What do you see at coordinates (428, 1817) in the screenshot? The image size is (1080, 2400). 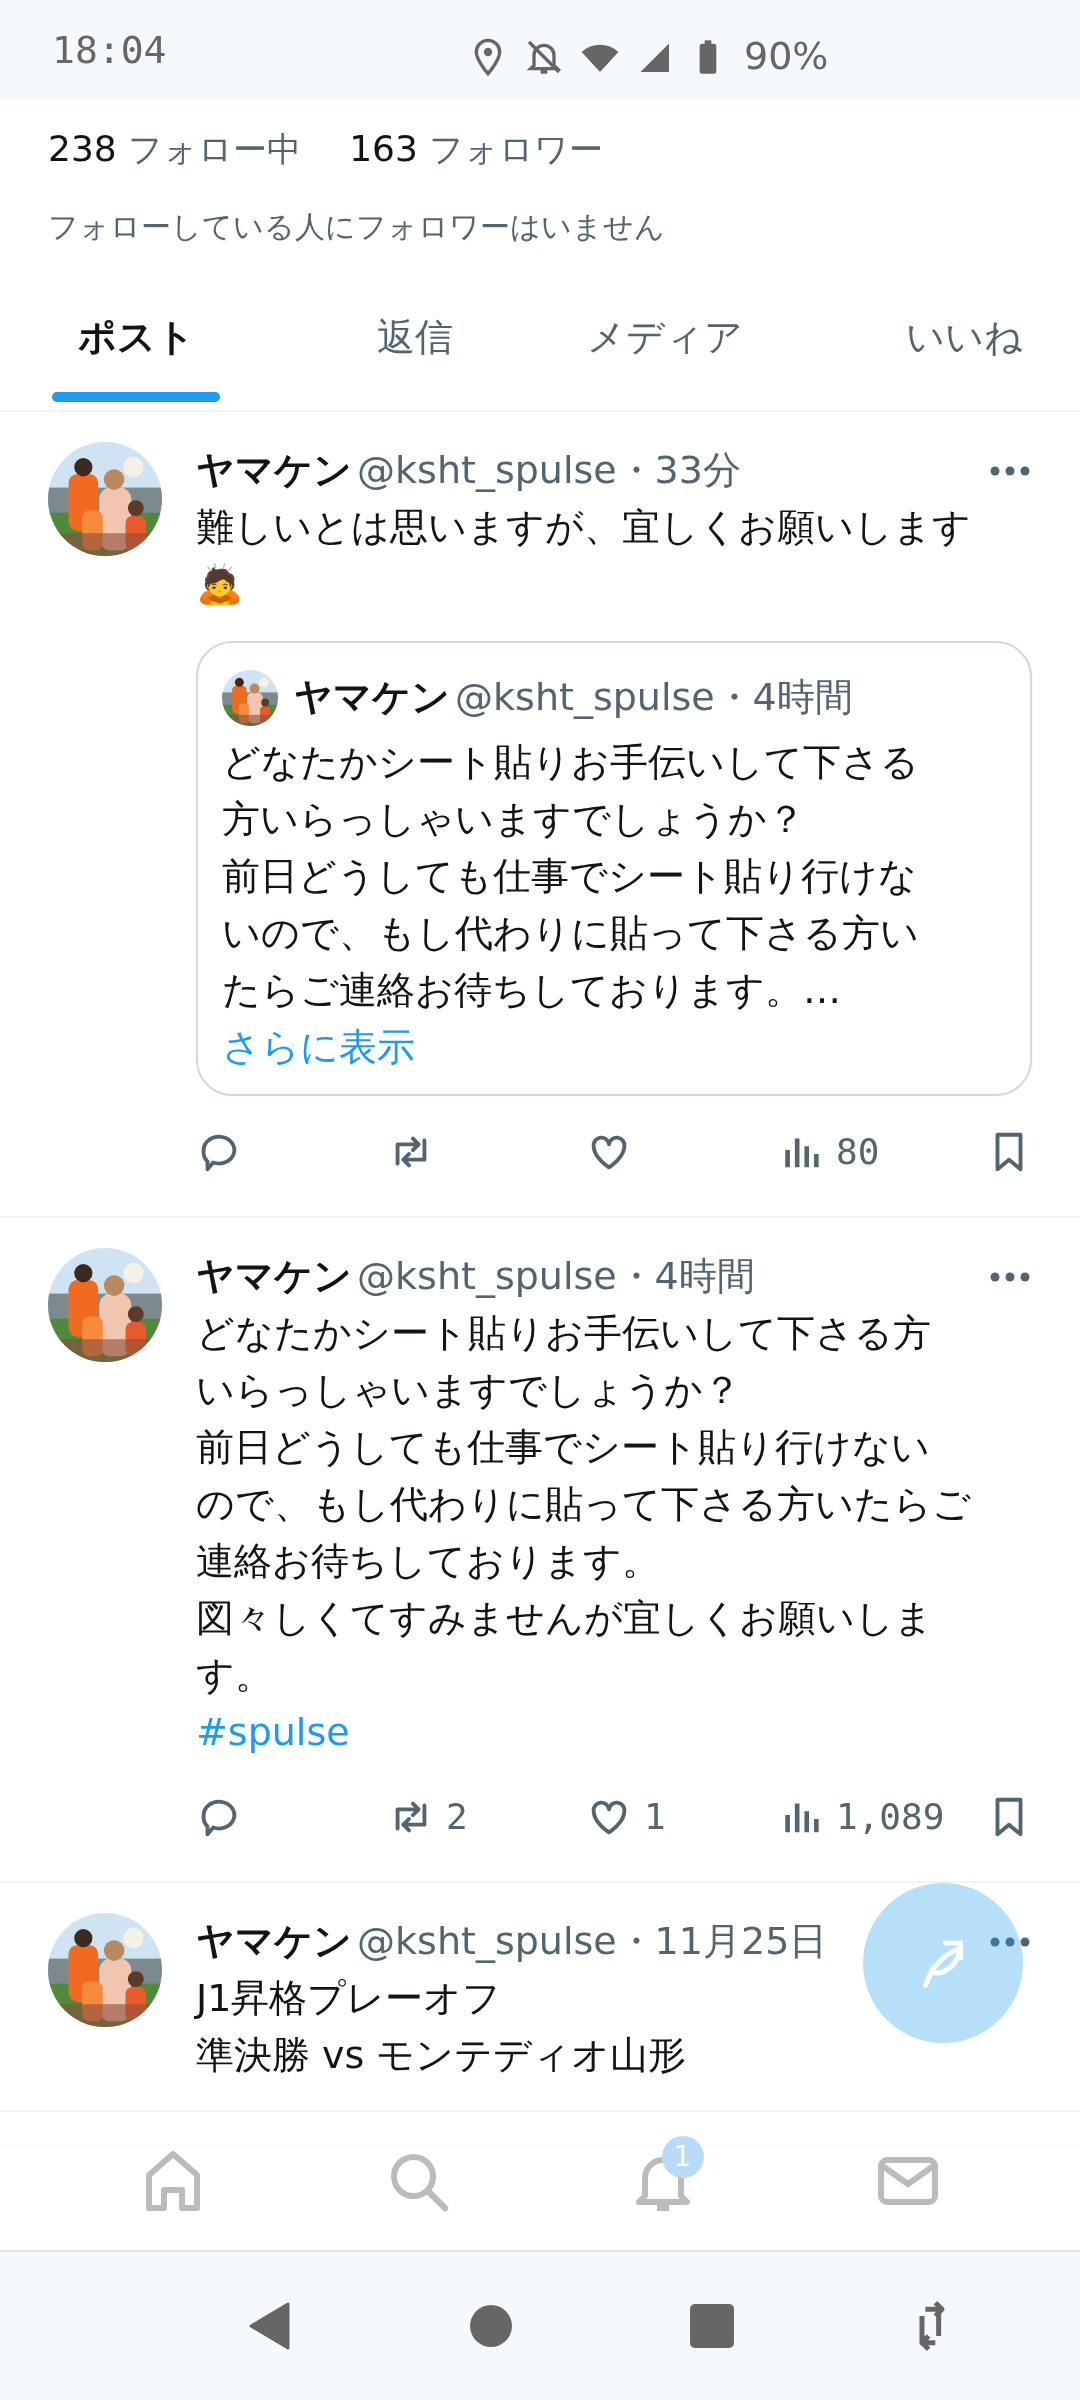 I see `repost-button: 2` at bounding box center [428, 1817].